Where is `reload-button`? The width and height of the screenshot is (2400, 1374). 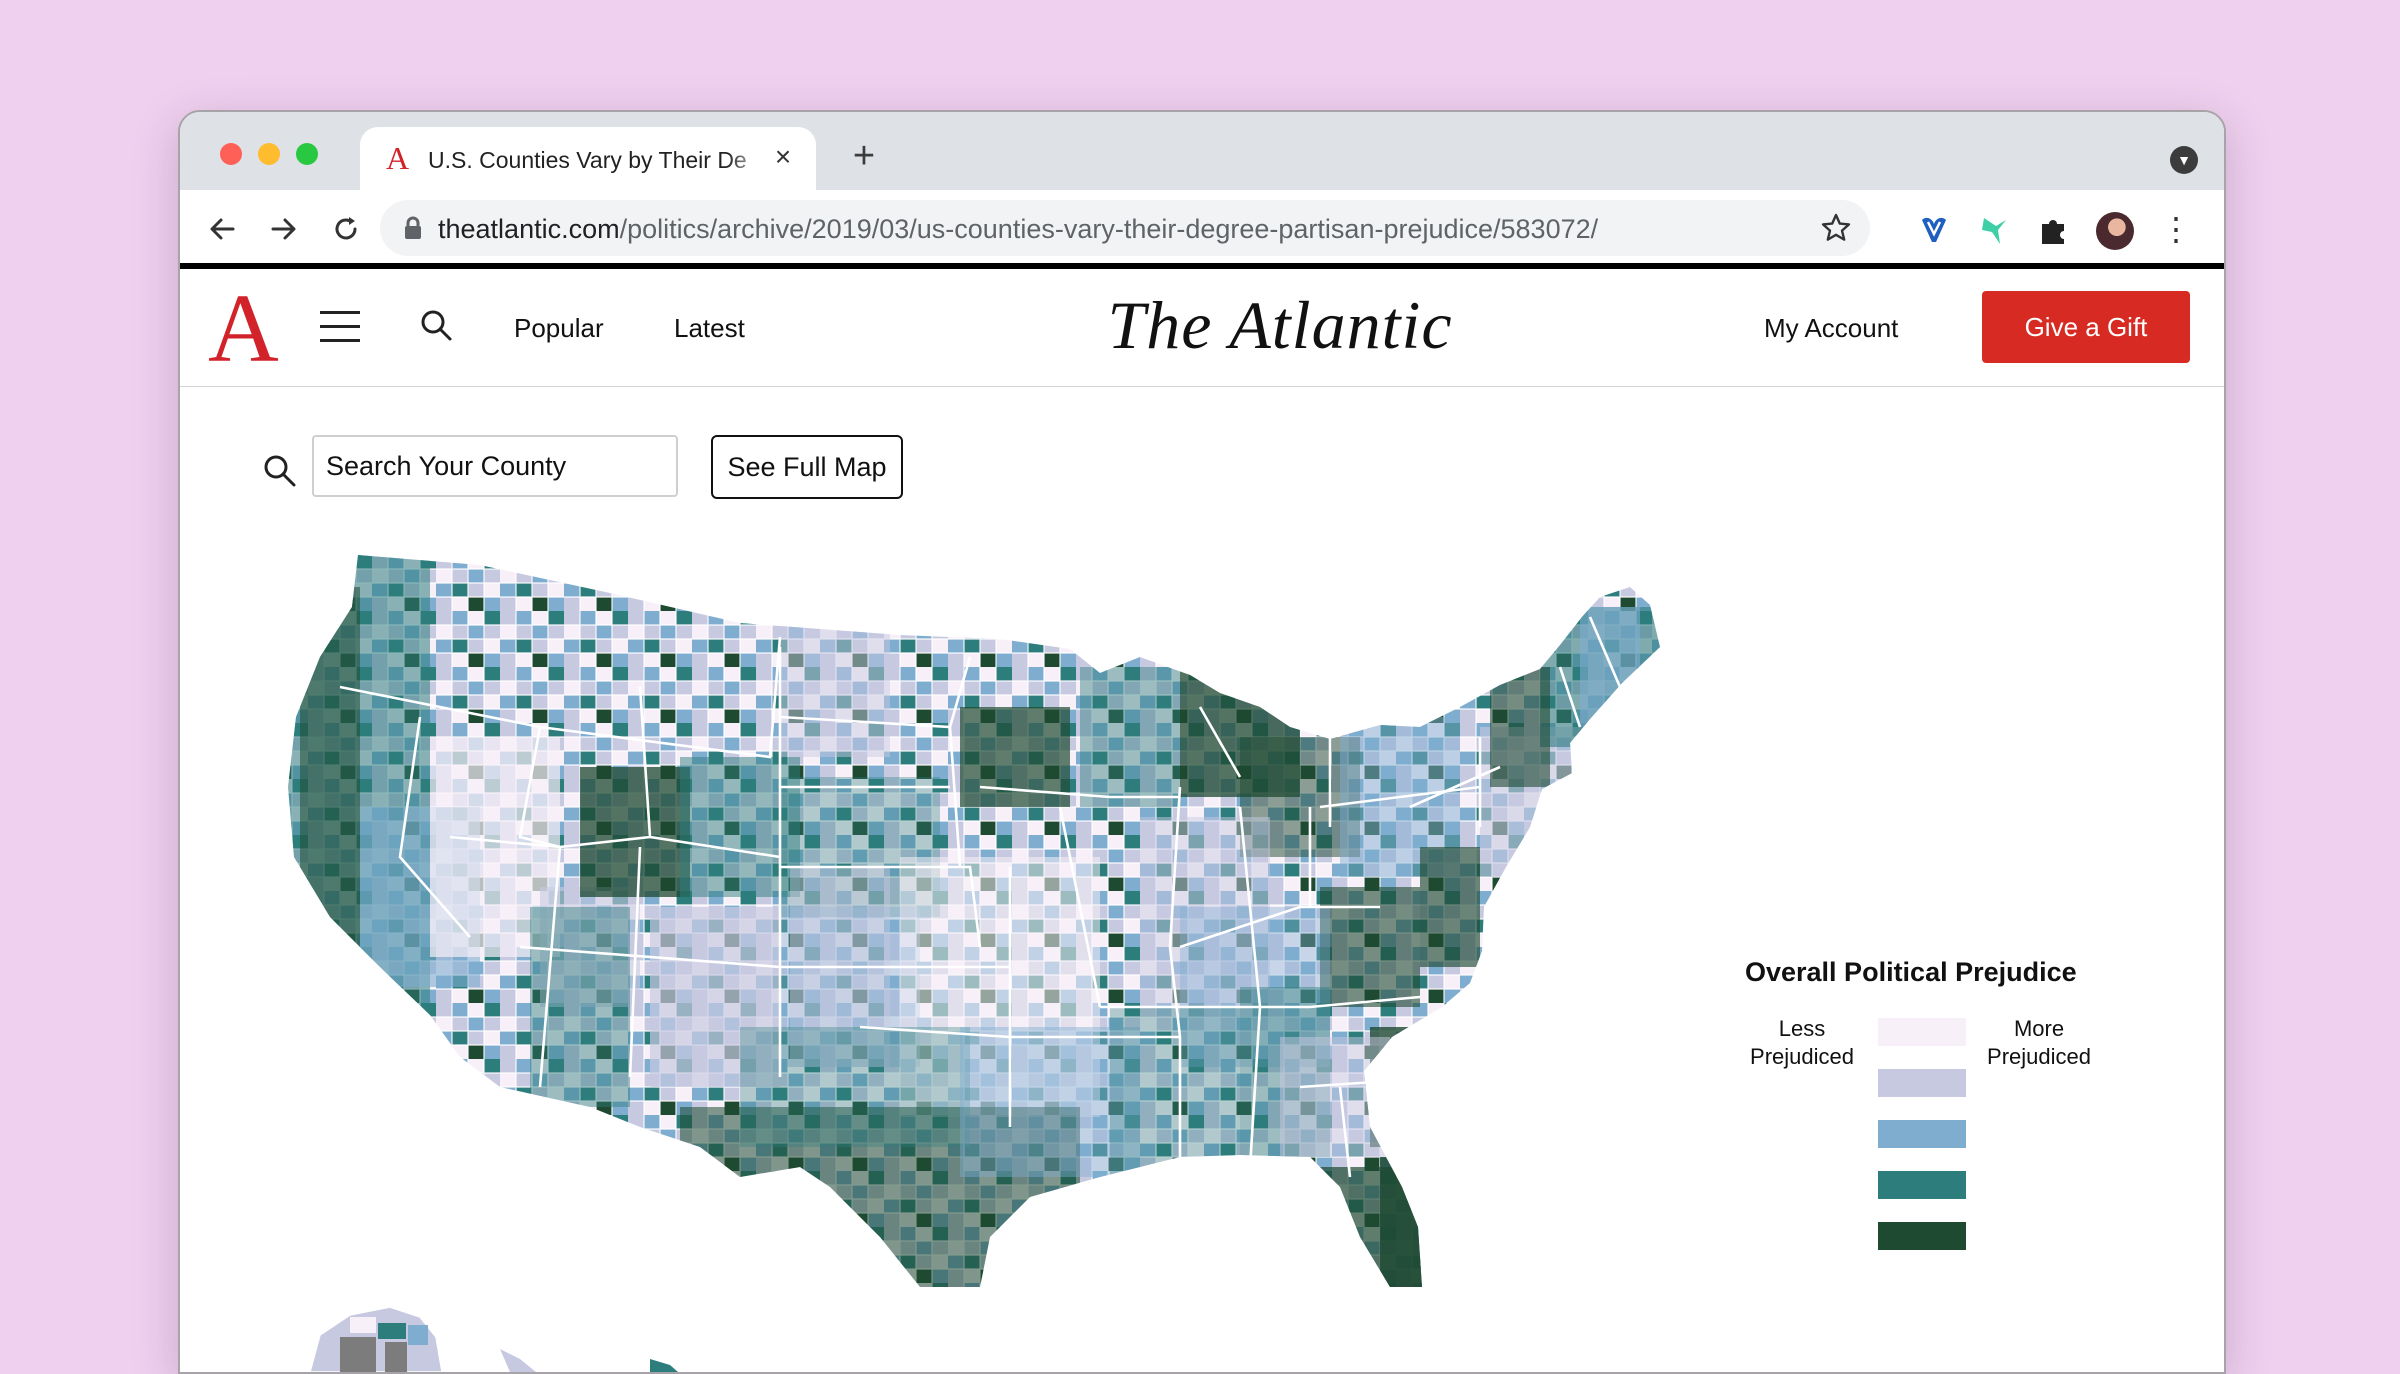 reload-button is located at coordinates (346, 230).